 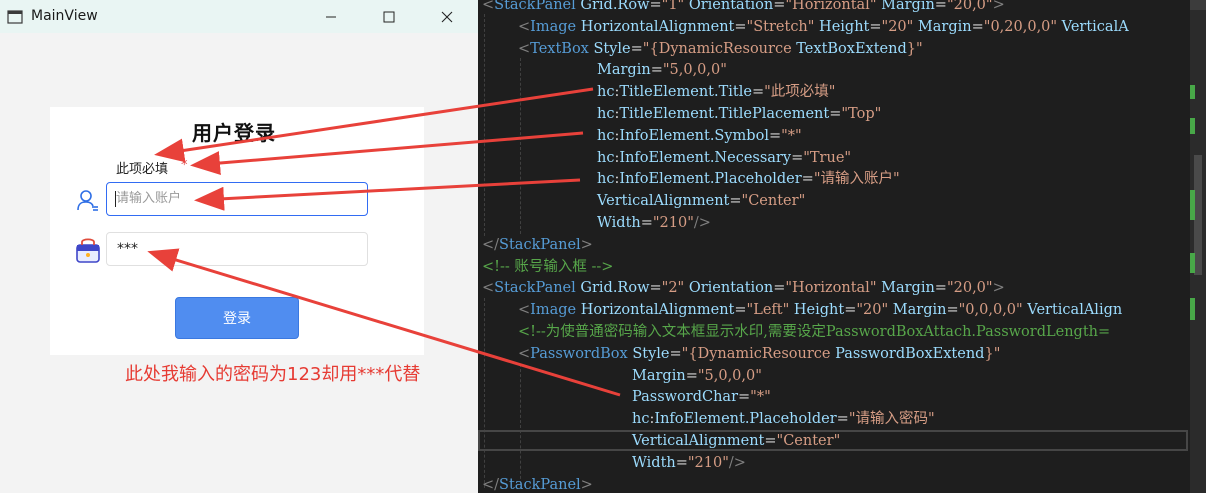 I want to click on code-token: VerticalA, so click(x=1093, y=26).